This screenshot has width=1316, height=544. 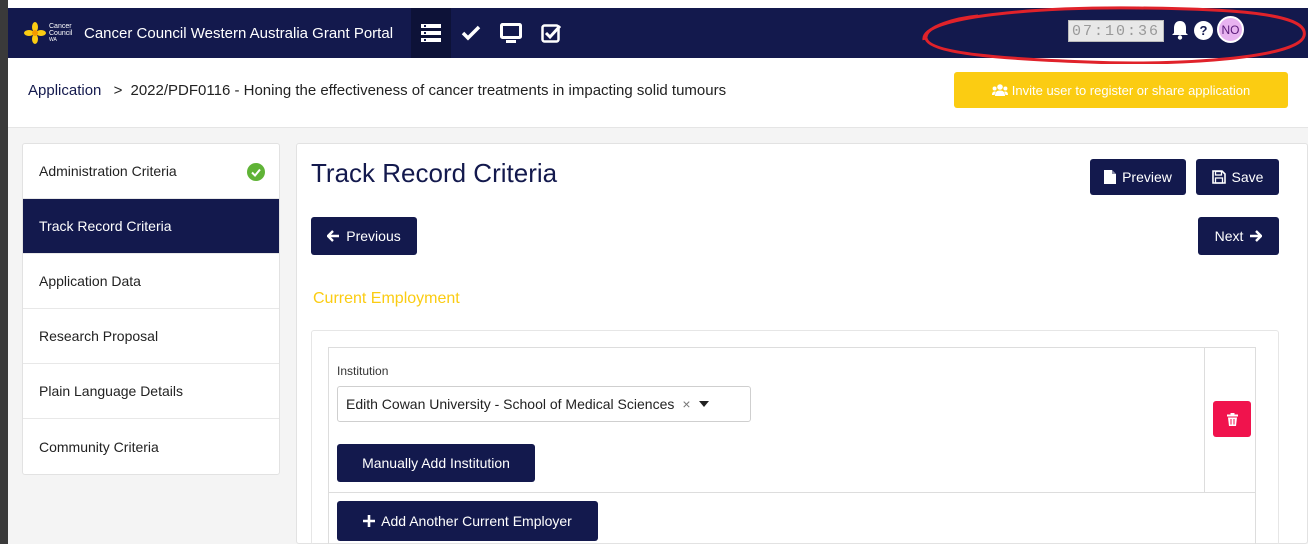 I want to click on nav-check-button, so click(x=471, y=33).